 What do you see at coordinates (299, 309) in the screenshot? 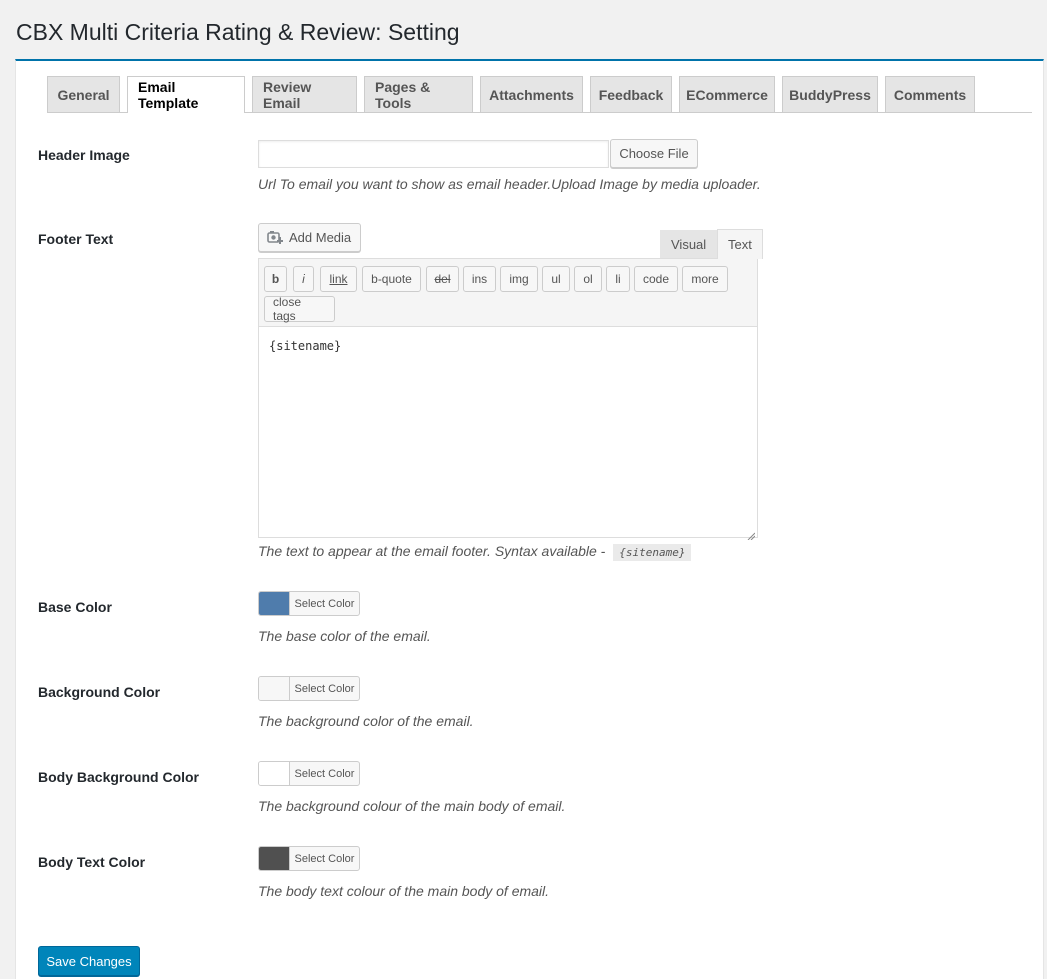
I see `qt-close-tags-button: close tags` at bounding box center [299, 309].